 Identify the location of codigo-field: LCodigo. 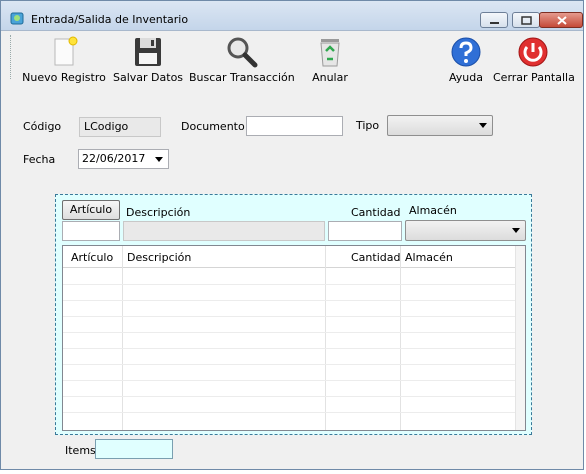
(120, 127).